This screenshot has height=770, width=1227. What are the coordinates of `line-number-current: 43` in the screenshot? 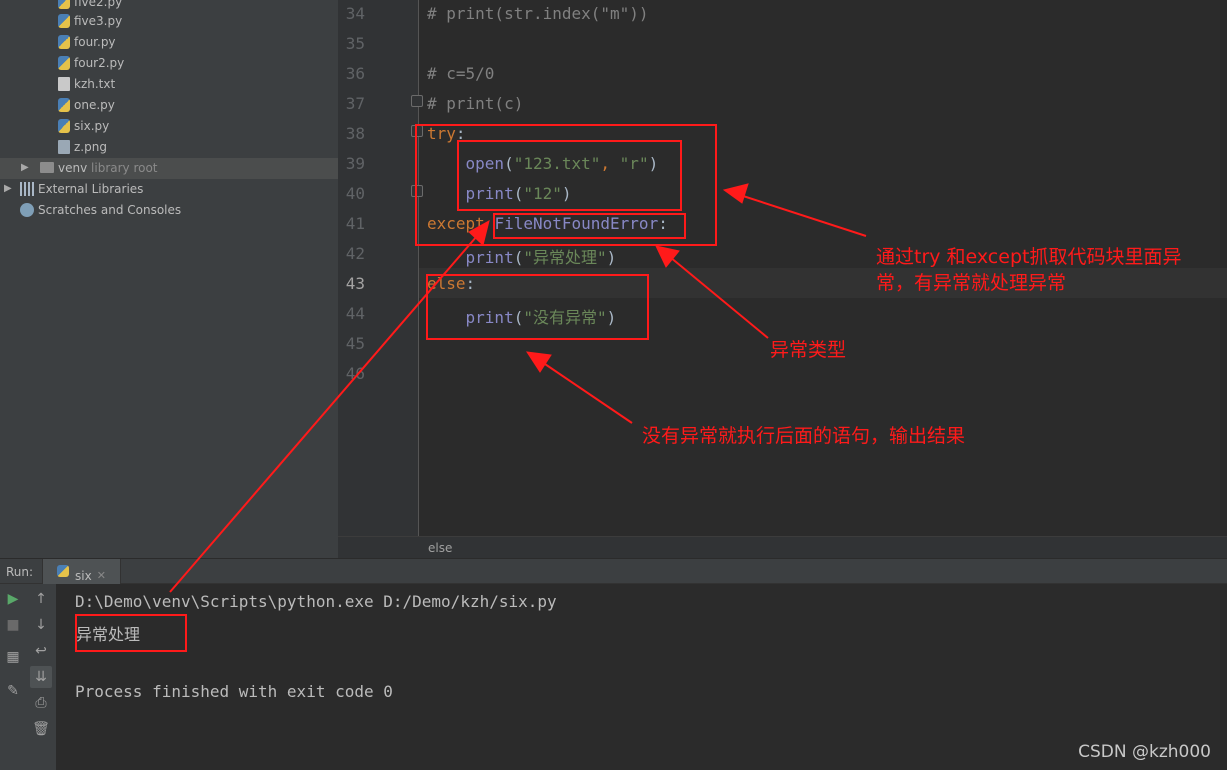 It's located at (355, 283).